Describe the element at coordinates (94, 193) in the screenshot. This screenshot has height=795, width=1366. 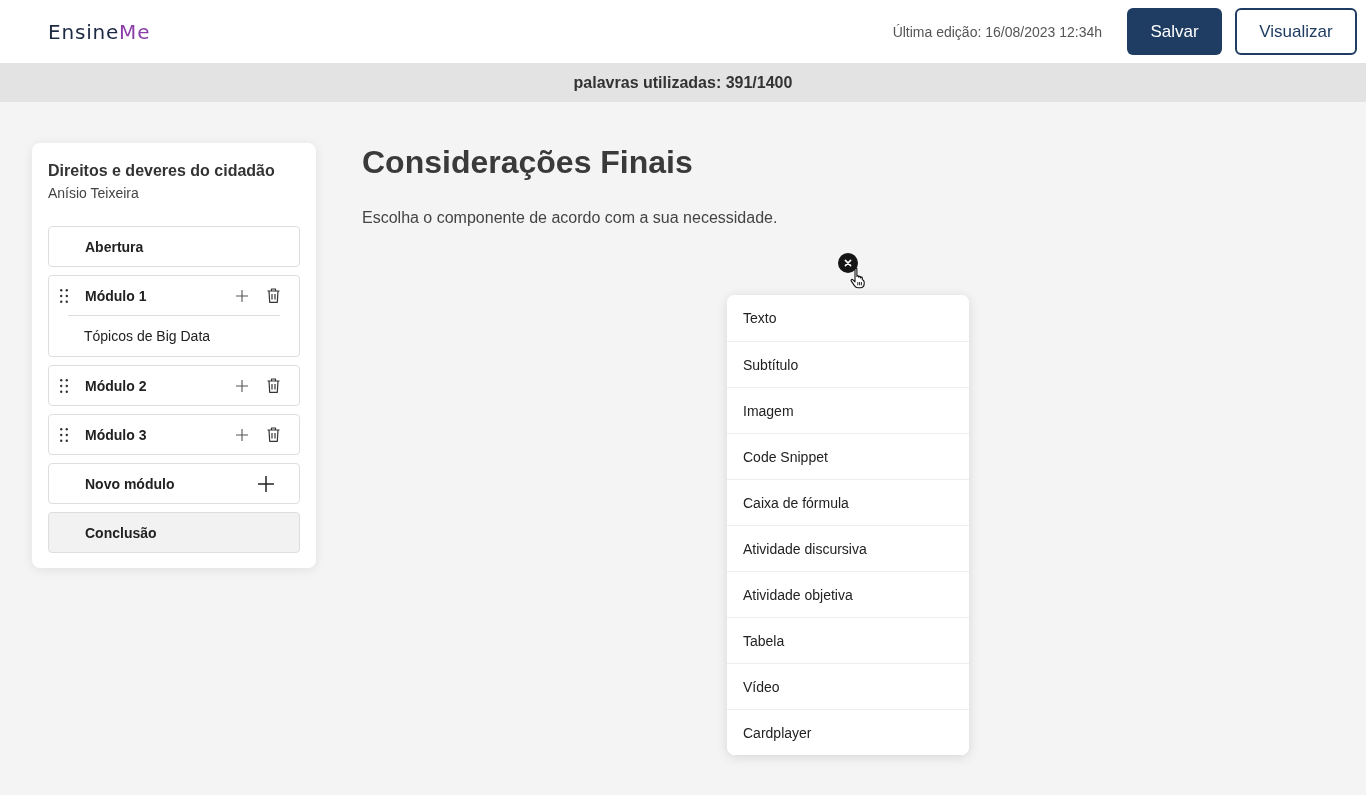
I see `course-author: Anísio Teixeira` at that location.